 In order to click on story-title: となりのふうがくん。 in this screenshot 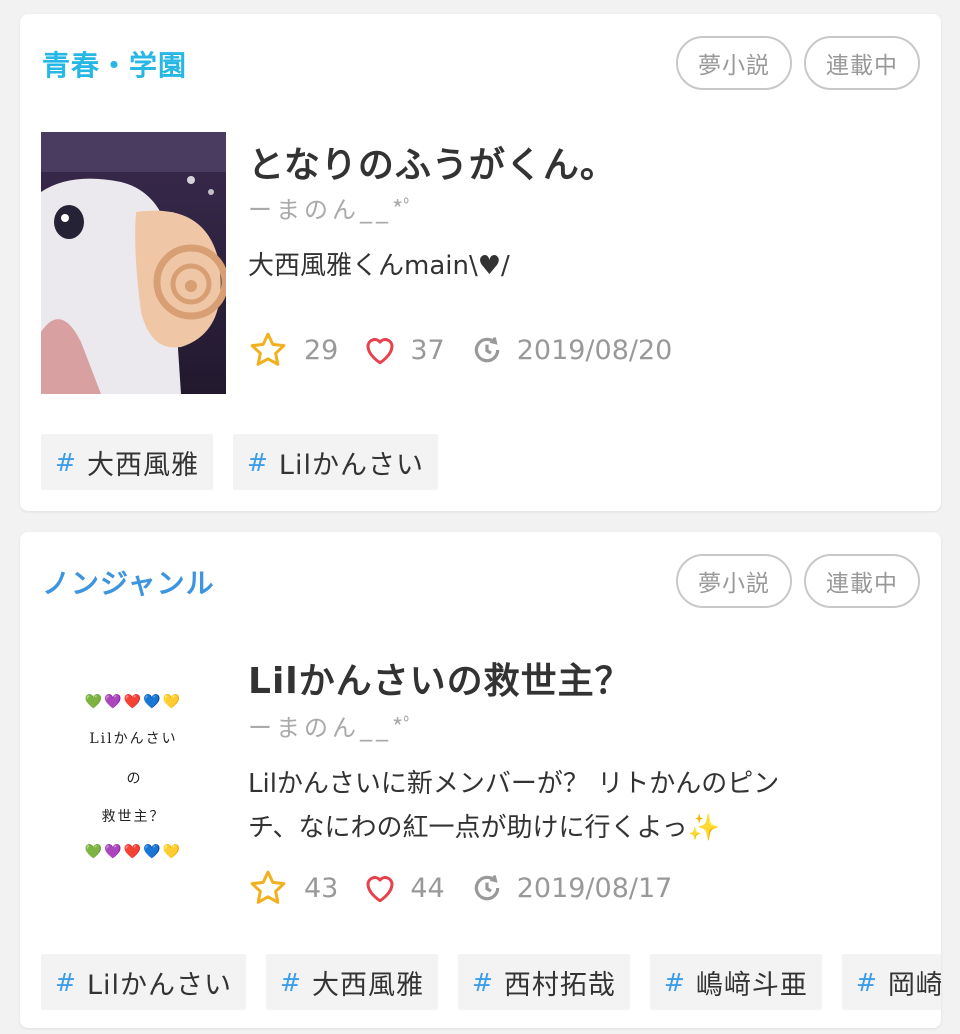, I will do `click(432, 162)`.